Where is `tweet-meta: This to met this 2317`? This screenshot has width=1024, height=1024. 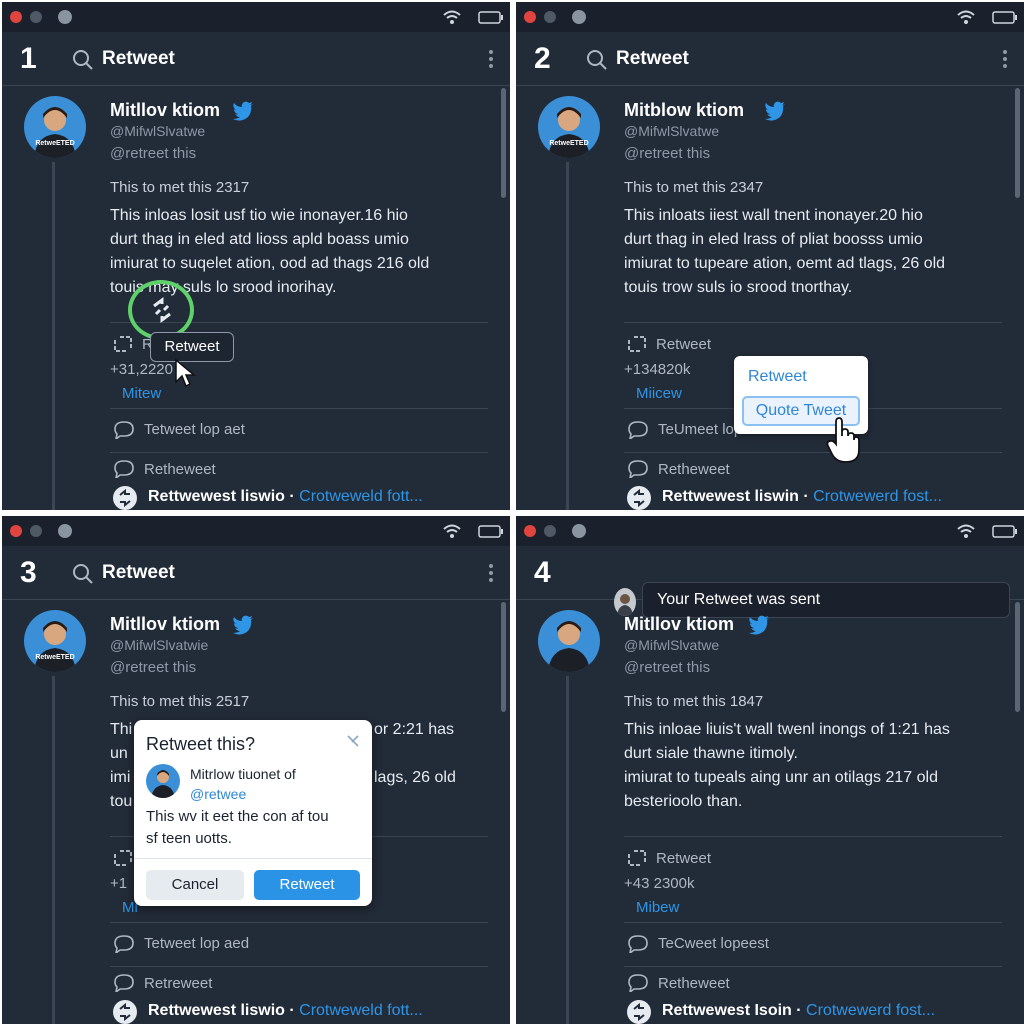 tweet-meta: This to met this 2317 is located at coordinates (180, 187).